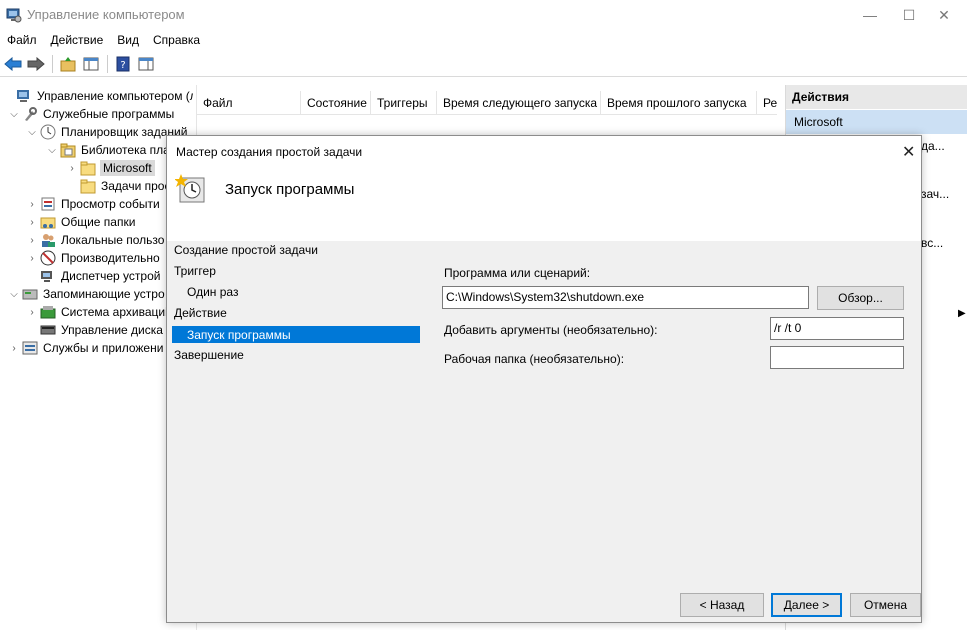 The image size is (967, 630). Describe the element at coordinates (97, 312) in the screenshot. I see `tree-item-backup: › Система архивациі` at that location.